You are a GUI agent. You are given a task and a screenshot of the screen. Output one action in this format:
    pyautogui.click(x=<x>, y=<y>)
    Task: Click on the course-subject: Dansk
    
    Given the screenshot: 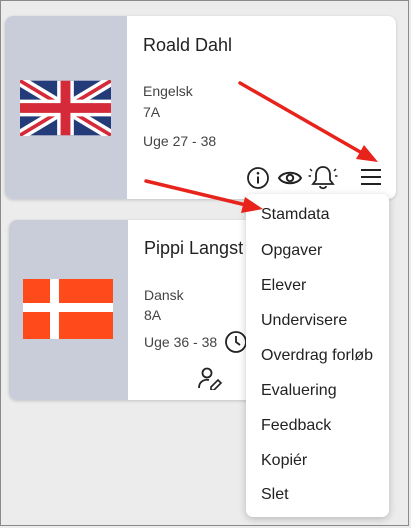 What is the action you would take?
    pyautogui.click(x=164, y=295)
    